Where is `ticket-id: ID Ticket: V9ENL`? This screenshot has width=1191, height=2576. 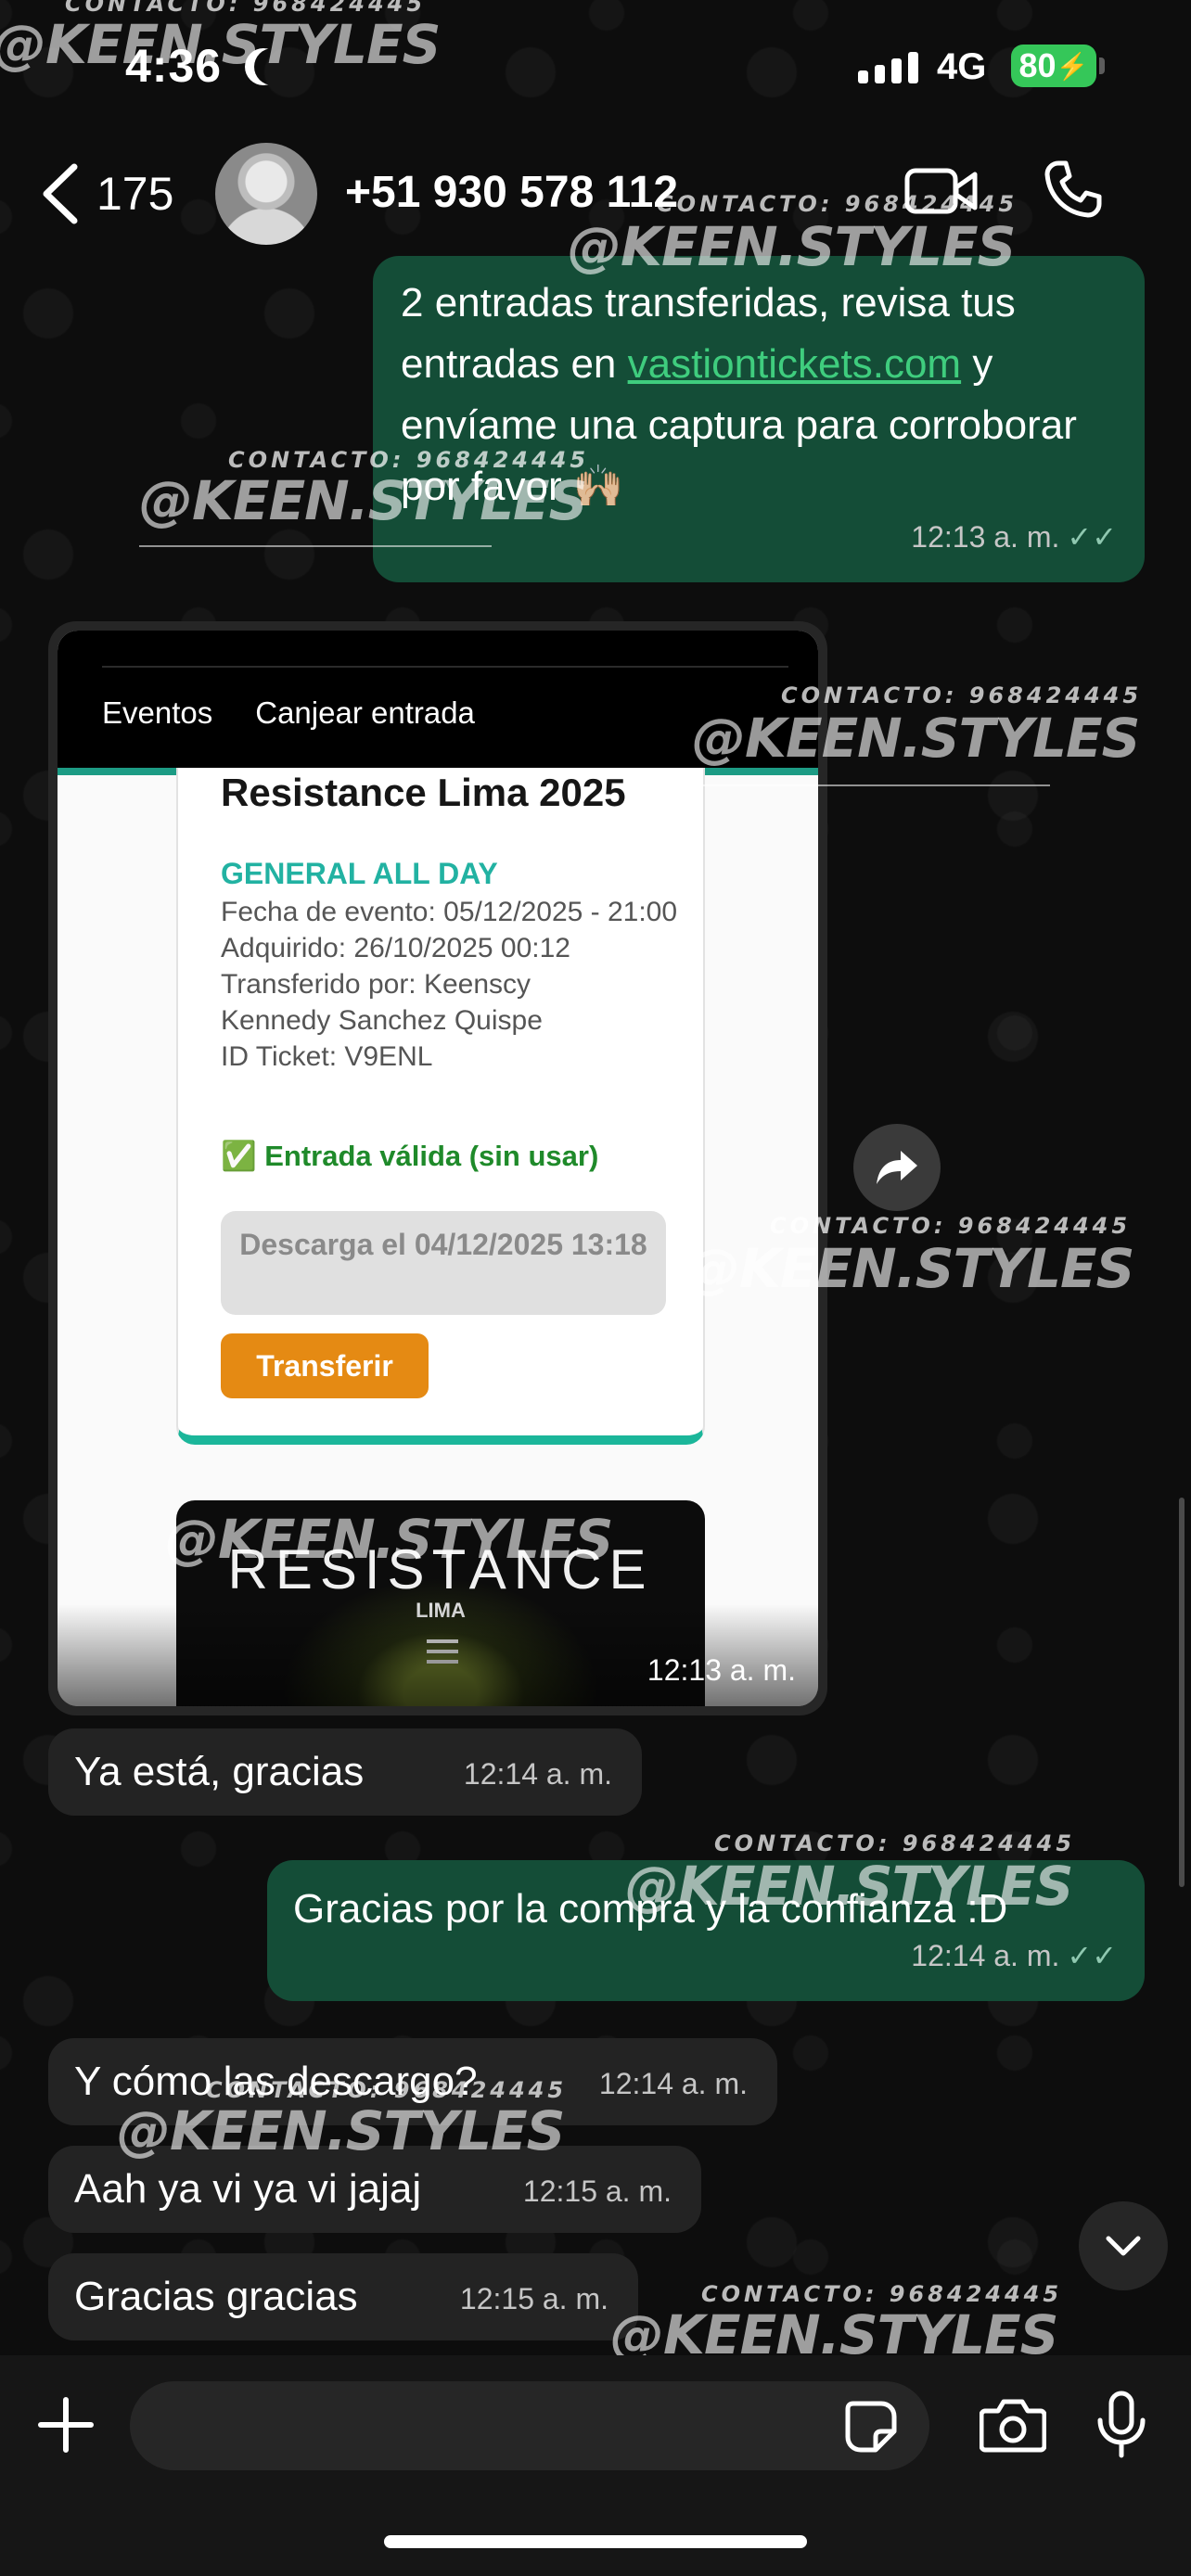
ticket-id: ID Ticket: V9ENL is located at coordinates (327, 1056).